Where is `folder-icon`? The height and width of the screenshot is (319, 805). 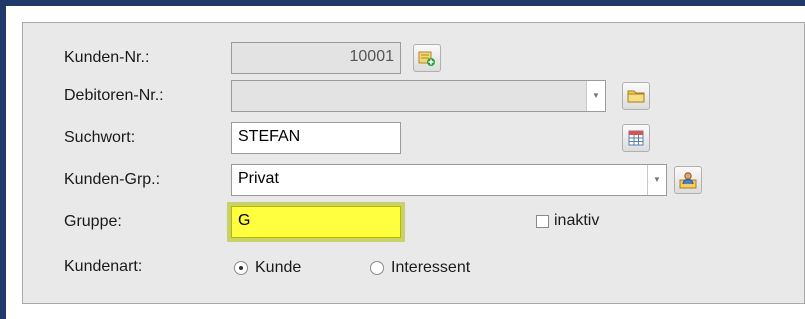
folder-icon is located at coordinates (636, 96).